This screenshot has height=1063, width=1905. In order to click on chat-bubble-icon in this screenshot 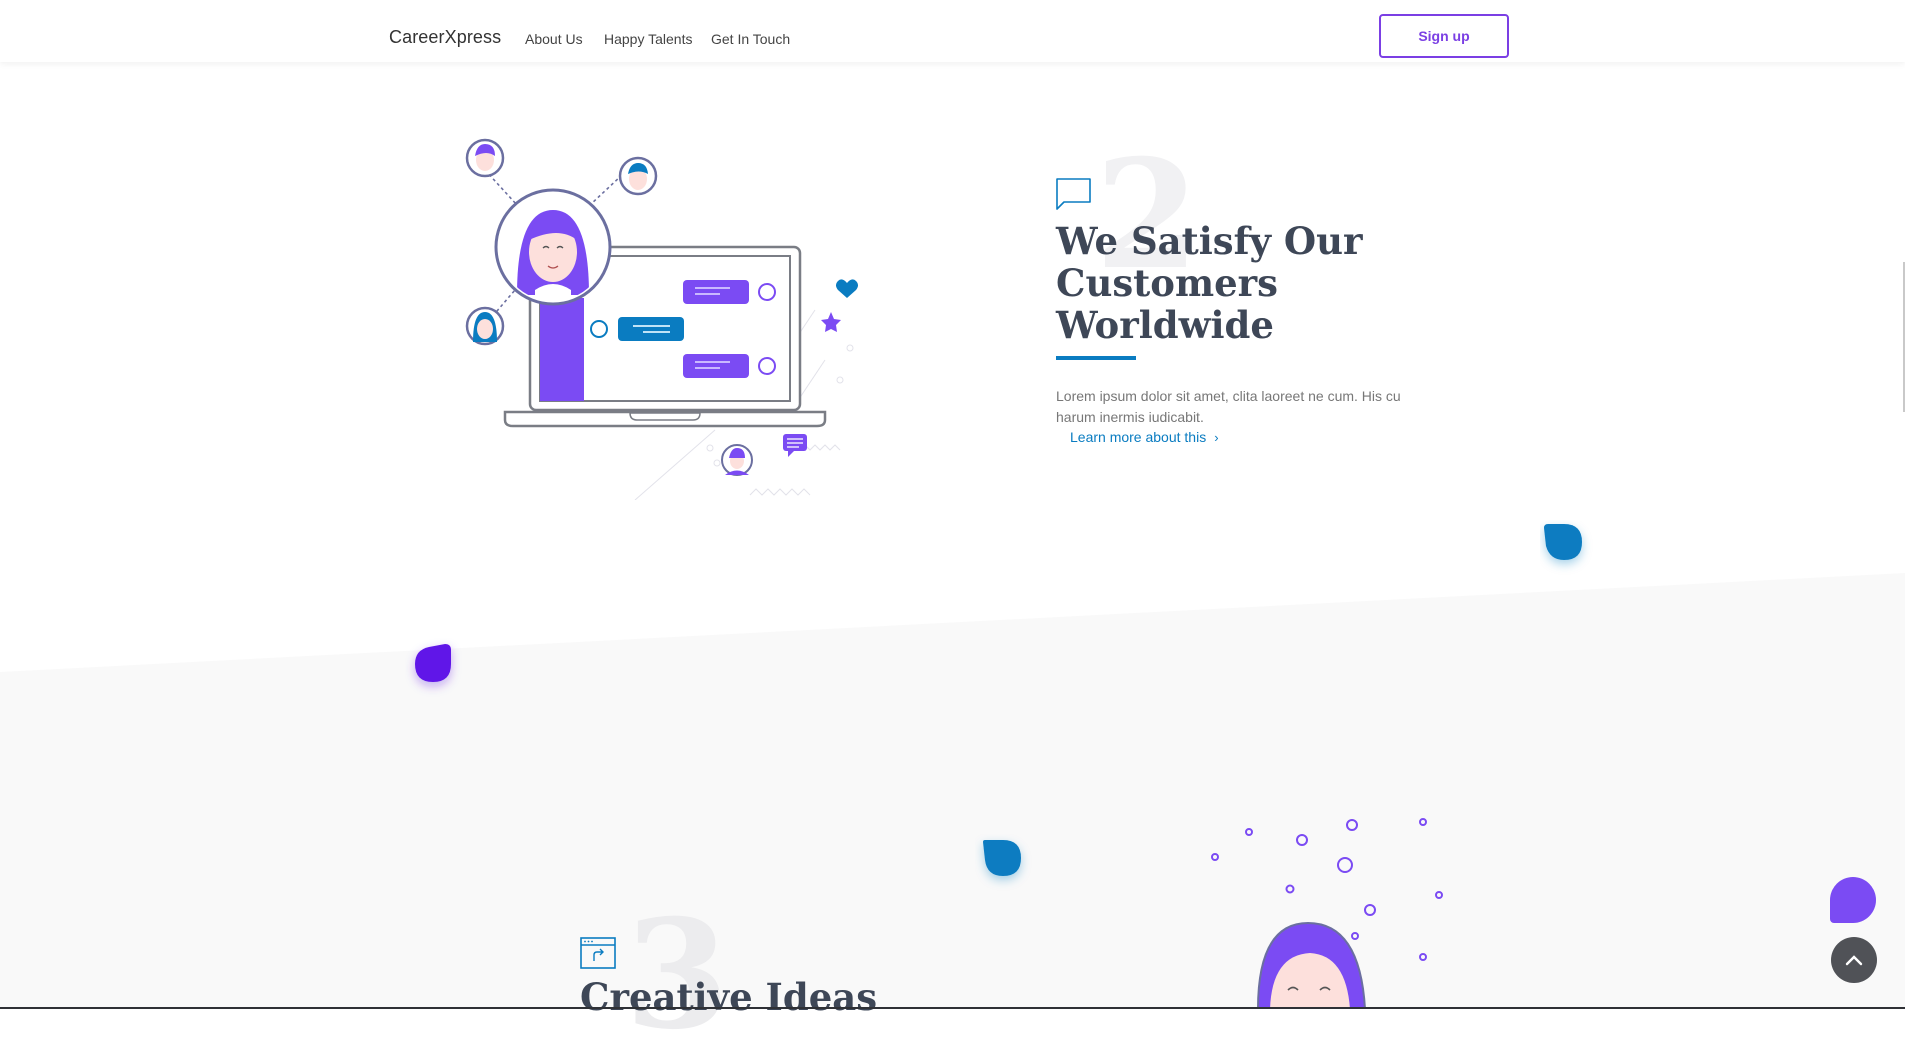, I will do `click(1073, 194)`.